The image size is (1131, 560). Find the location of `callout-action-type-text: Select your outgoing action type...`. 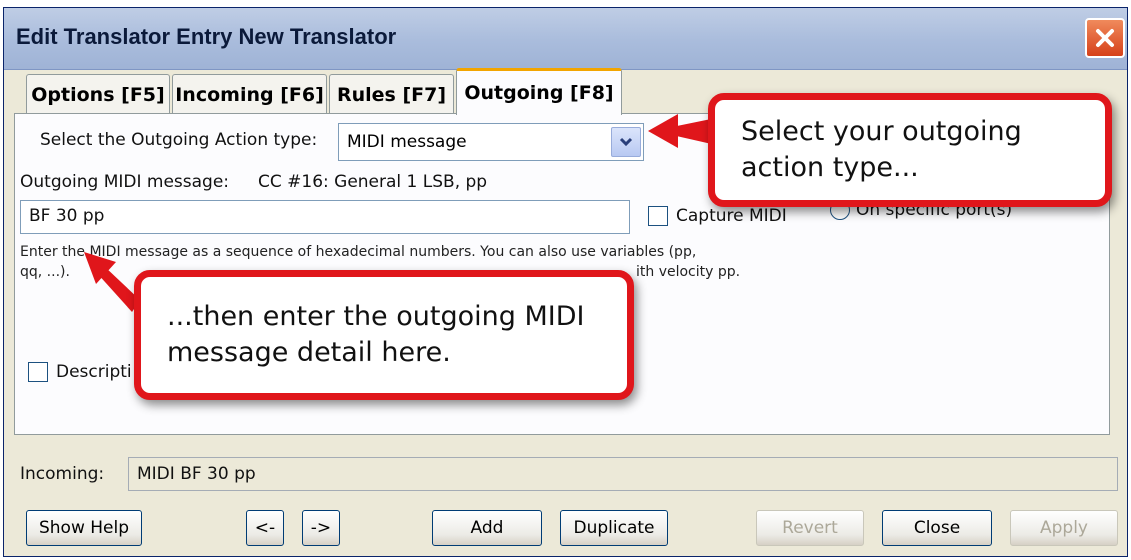

callout-action-type-text: Select your outgoing action type... is located at coordinates (881, 149).